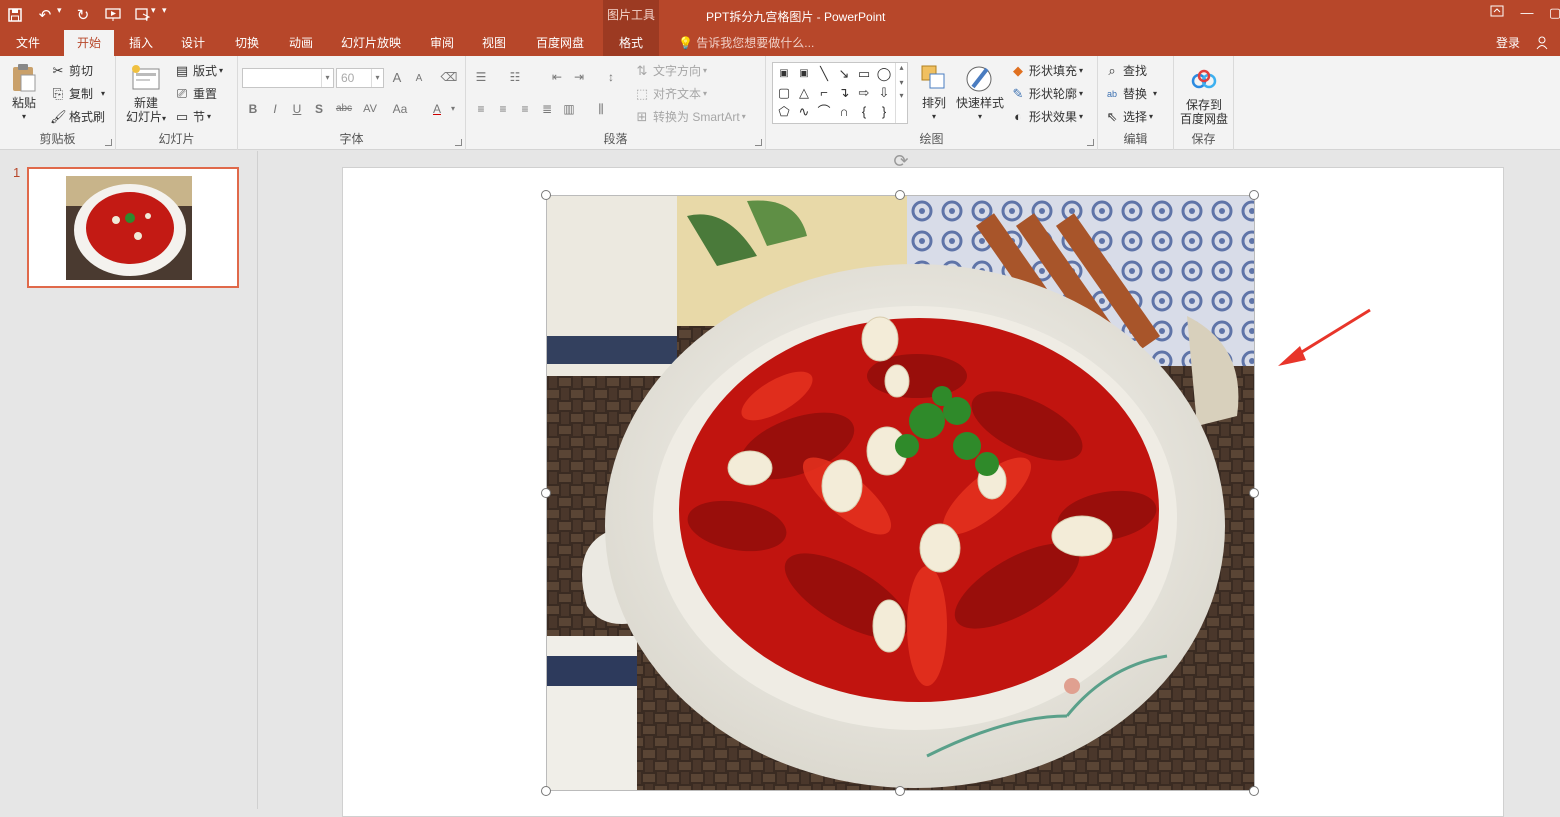 The width and height of the screenshot is (1560, 817). I want to click on distribute-icon: ▥, so click(569, 109).